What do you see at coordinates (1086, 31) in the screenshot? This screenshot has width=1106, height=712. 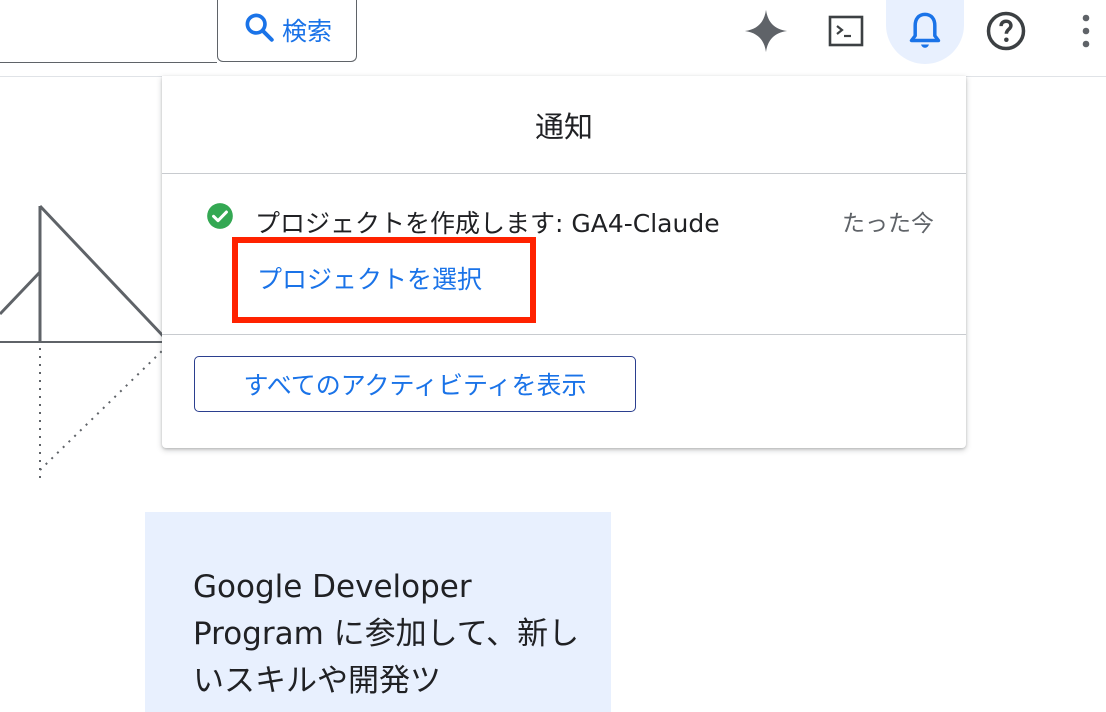 I see `more-vert-icon` at bounding box center [1086, 31].